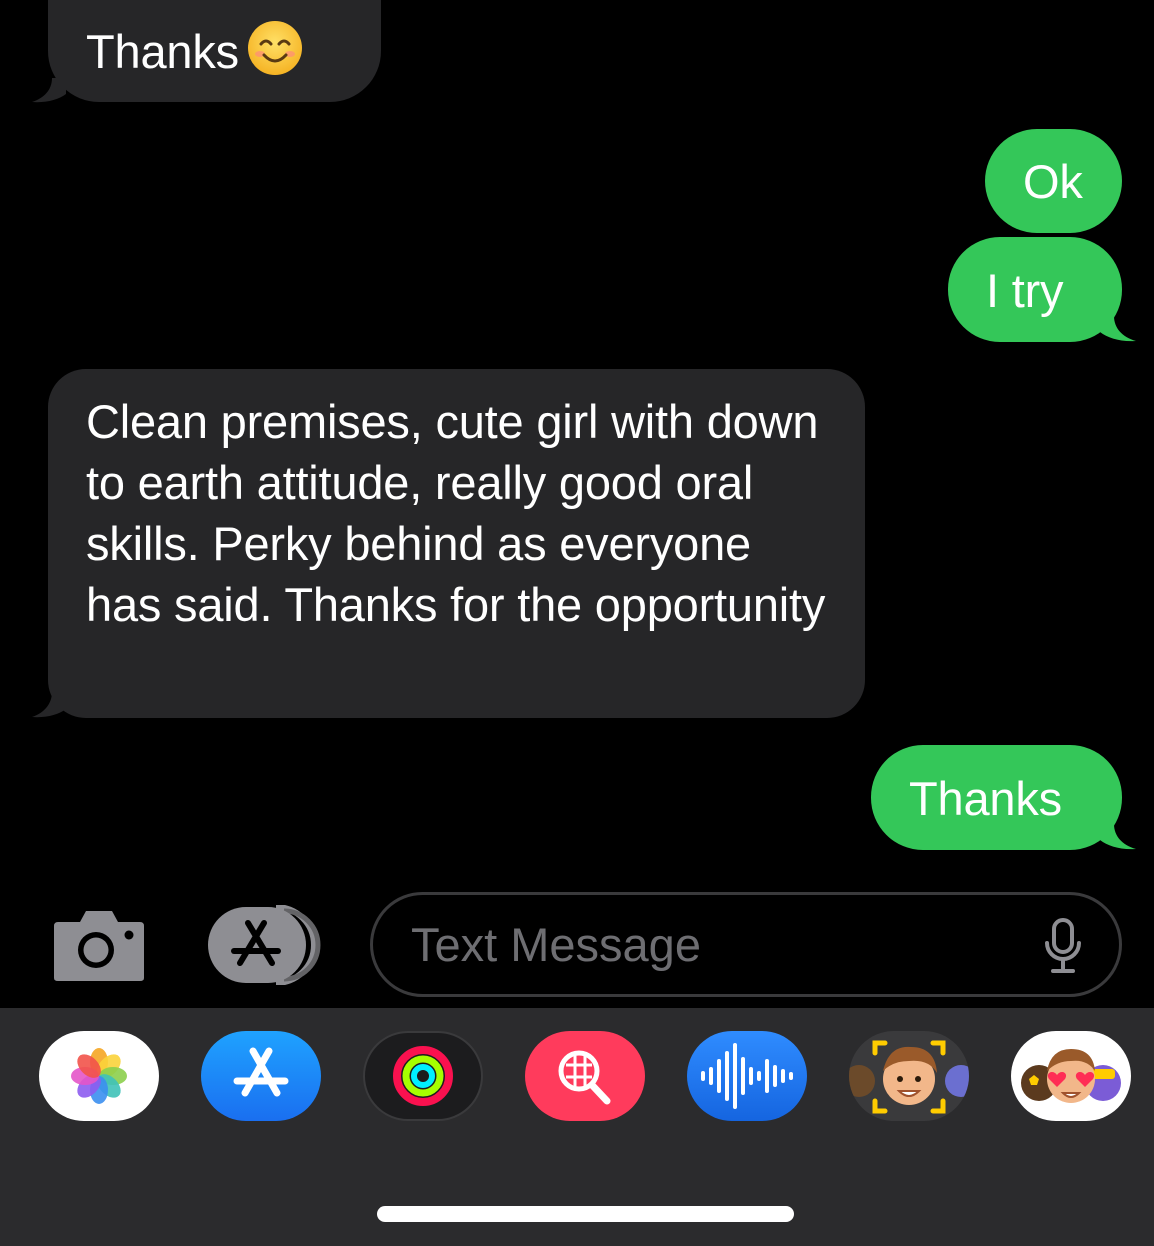 The width and height of the screenshot is (1154, 1246). Describe the element at coordinates (1025, 290) in the screenshot. I see `message-text: I try` at that location.